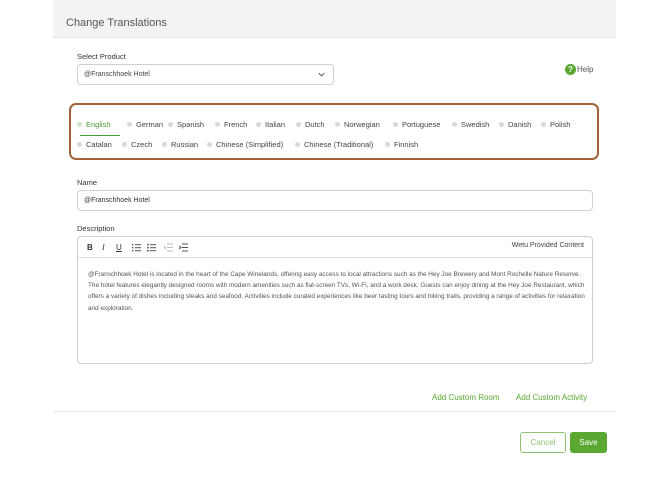 The image size is (670, 482). What do you see at coordinates (357, 124) in the screenshot?
I see `tab-norwegian: Norwegian` at bounding box center [357, 124].